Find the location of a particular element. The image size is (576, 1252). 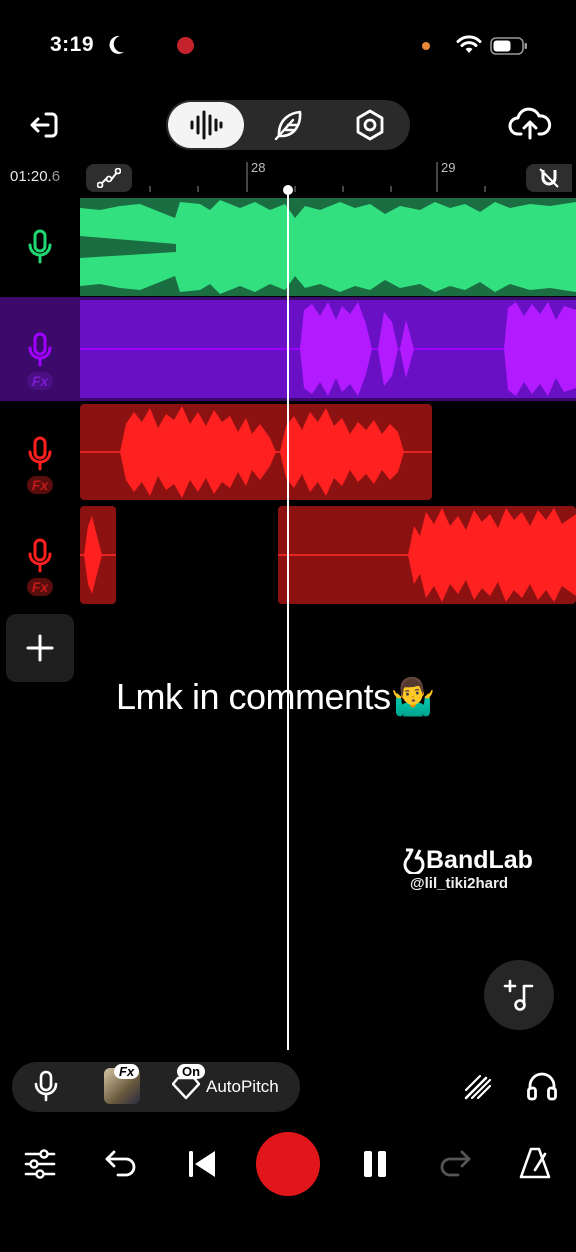

video-caption: Lmk in comments🤷‍♂️ is located at coordinates (275, 697).